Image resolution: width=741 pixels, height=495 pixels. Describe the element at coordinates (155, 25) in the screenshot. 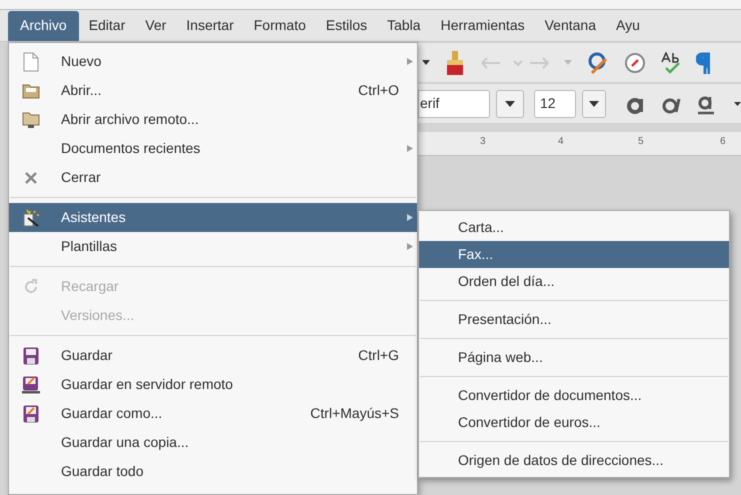

I see `menu-bar-item: Ver` at that location.